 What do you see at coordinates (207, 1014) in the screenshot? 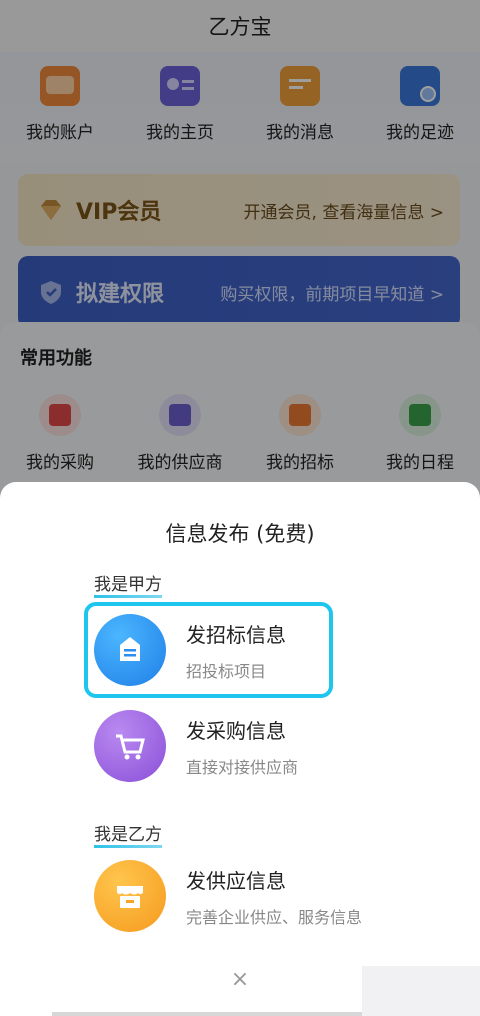
I see `bottom-nav-strip` at bounding box center [207, 1014].